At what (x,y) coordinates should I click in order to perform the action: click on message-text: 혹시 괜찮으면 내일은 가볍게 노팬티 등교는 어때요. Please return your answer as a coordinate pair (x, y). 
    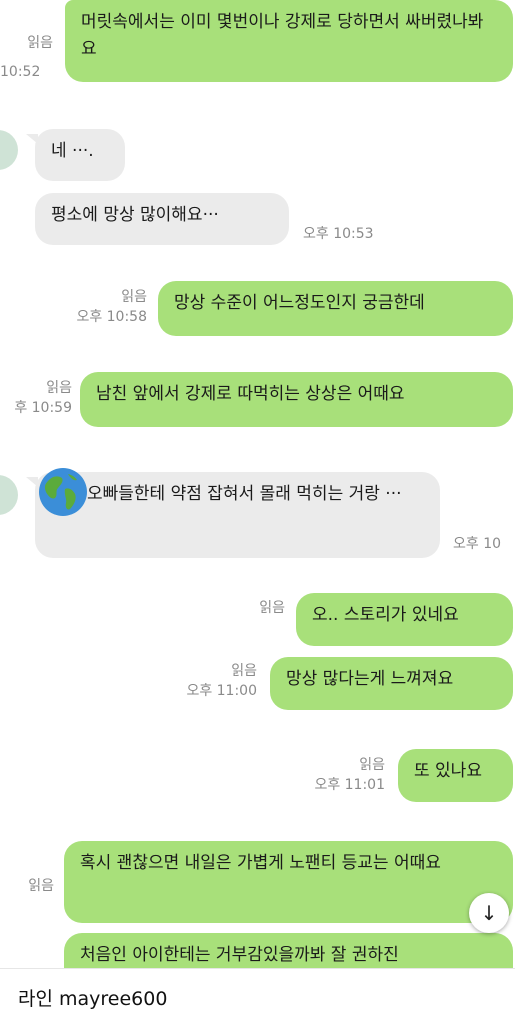
    Looking at the image, I should click on (260, 863).